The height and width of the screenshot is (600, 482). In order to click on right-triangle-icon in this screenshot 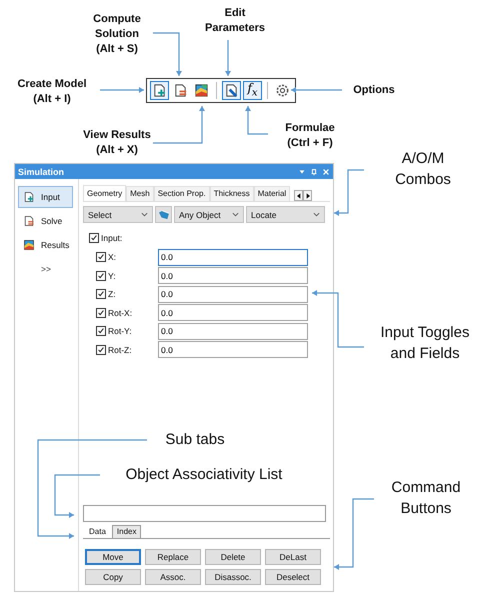, I will do `click(308, 195)`.